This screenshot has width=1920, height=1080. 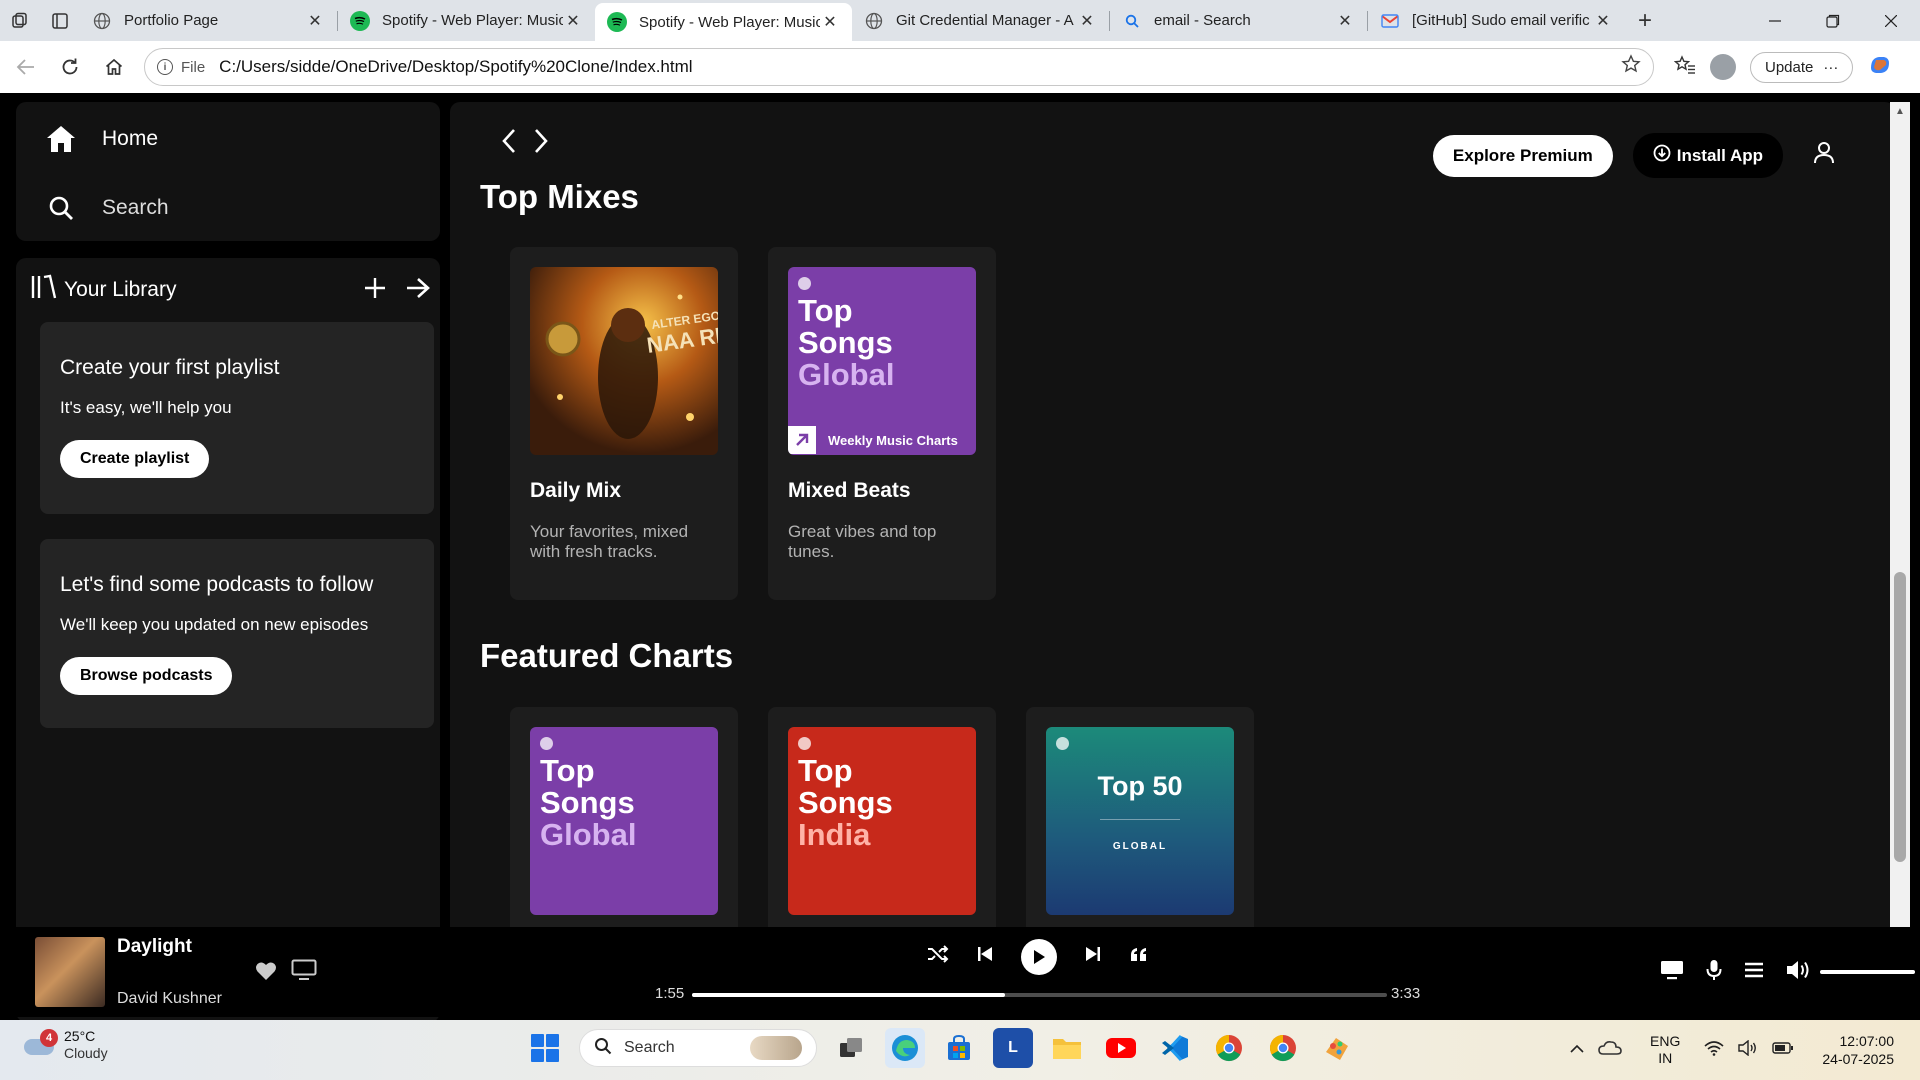 What do you see at coordinates (1039, 995) in the screenshot?
I see `progress-bar` at bounding box center [1039, 995].